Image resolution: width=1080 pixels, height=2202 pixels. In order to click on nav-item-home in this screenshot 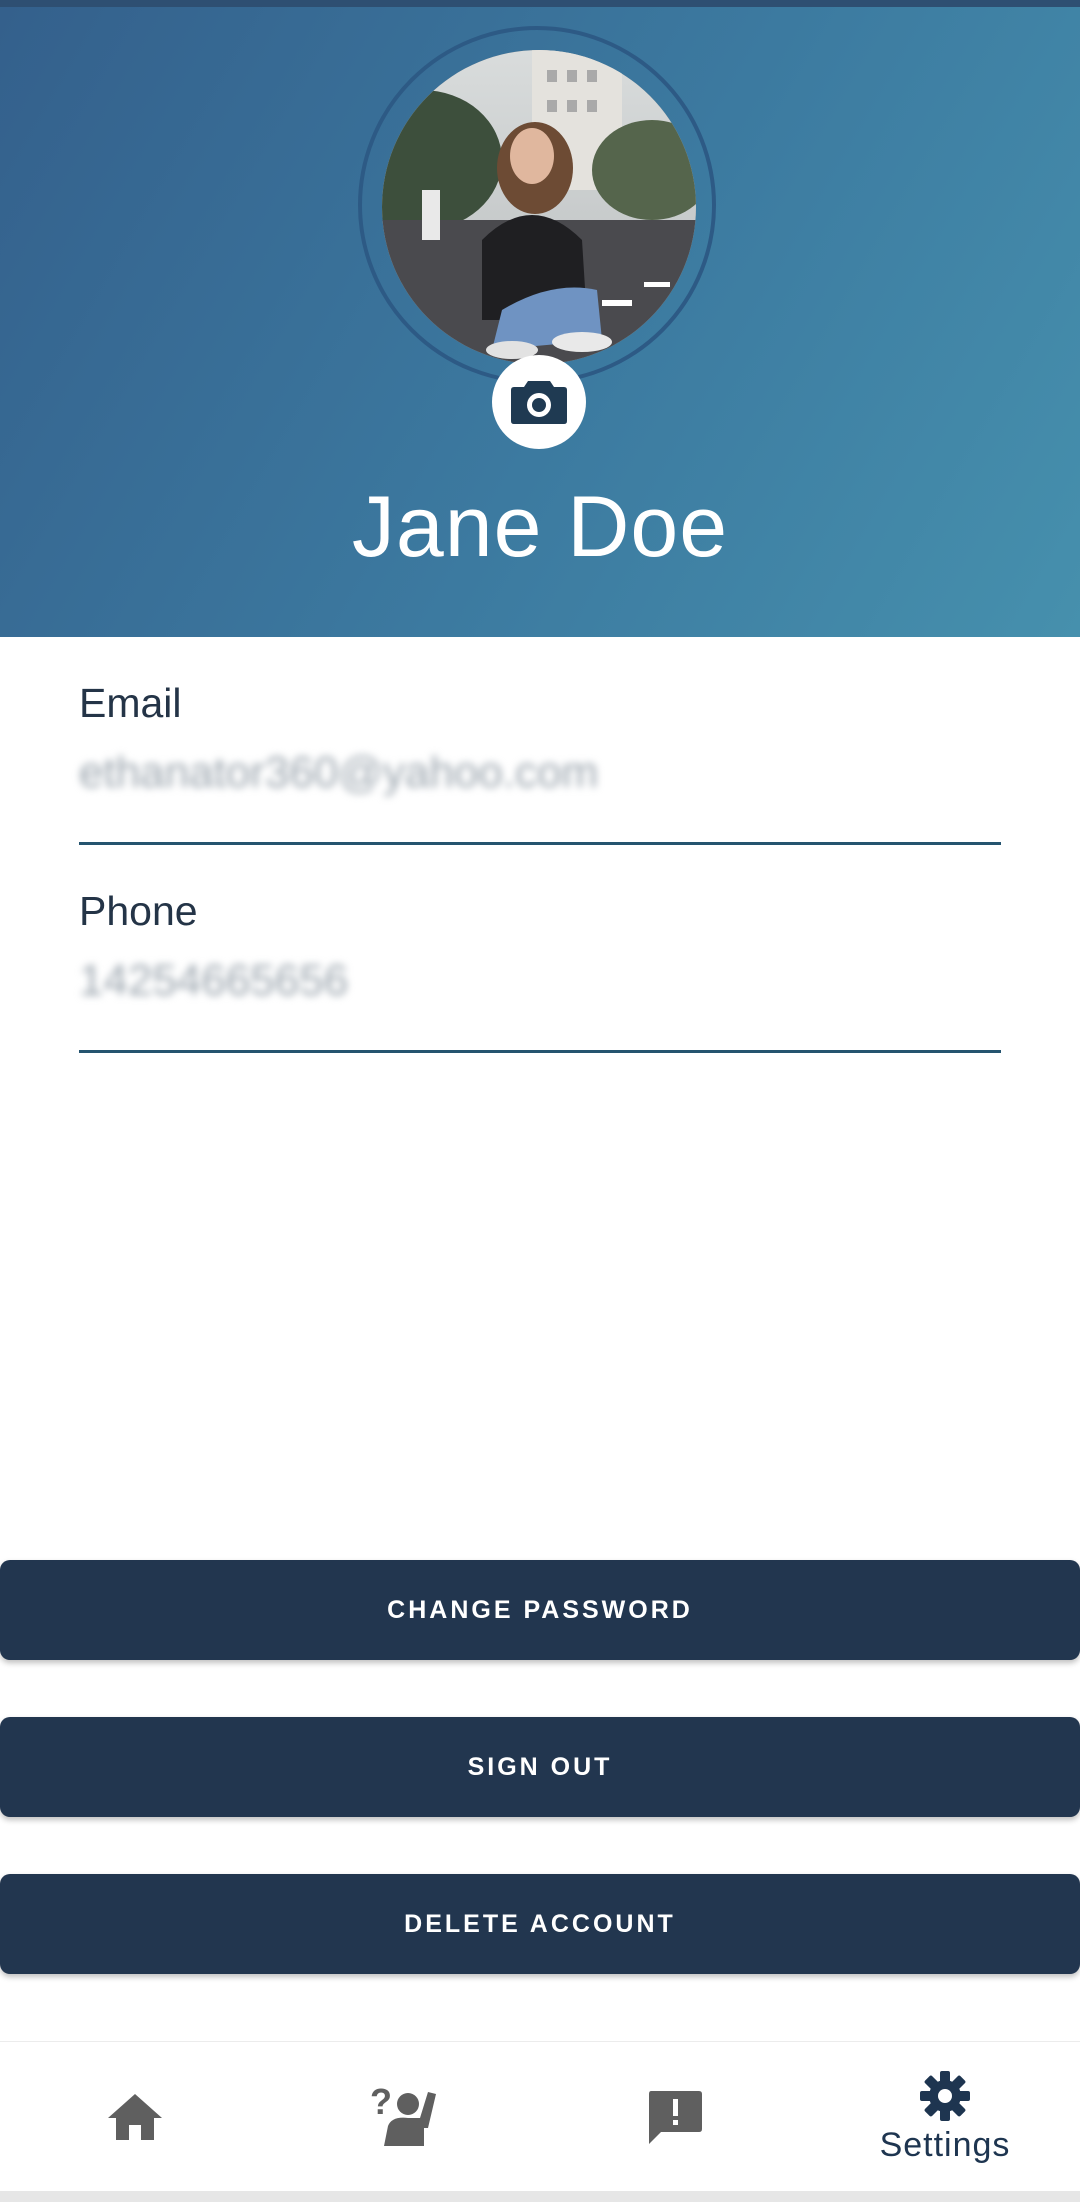, I will do `click(135, 2117)`.